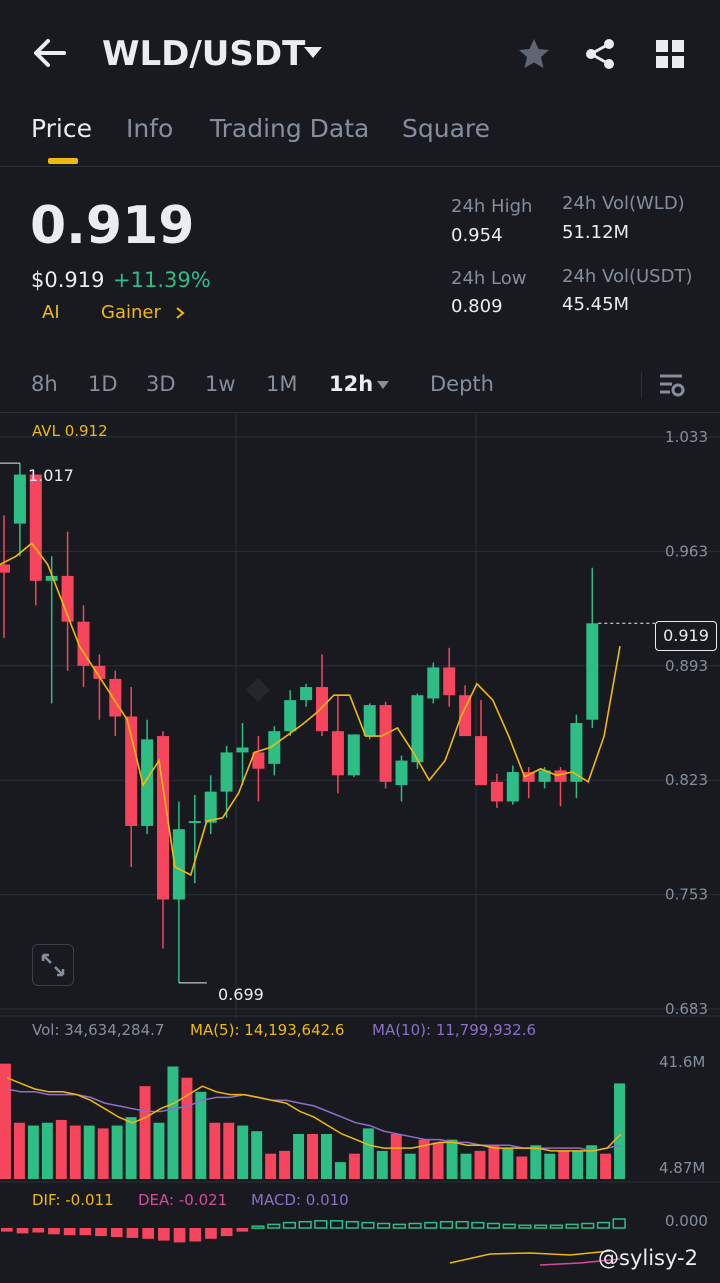 Image resolution: width=720 pixels, height=1283 pixels. I want to click on tag-ai: AI, so click(51, 312).